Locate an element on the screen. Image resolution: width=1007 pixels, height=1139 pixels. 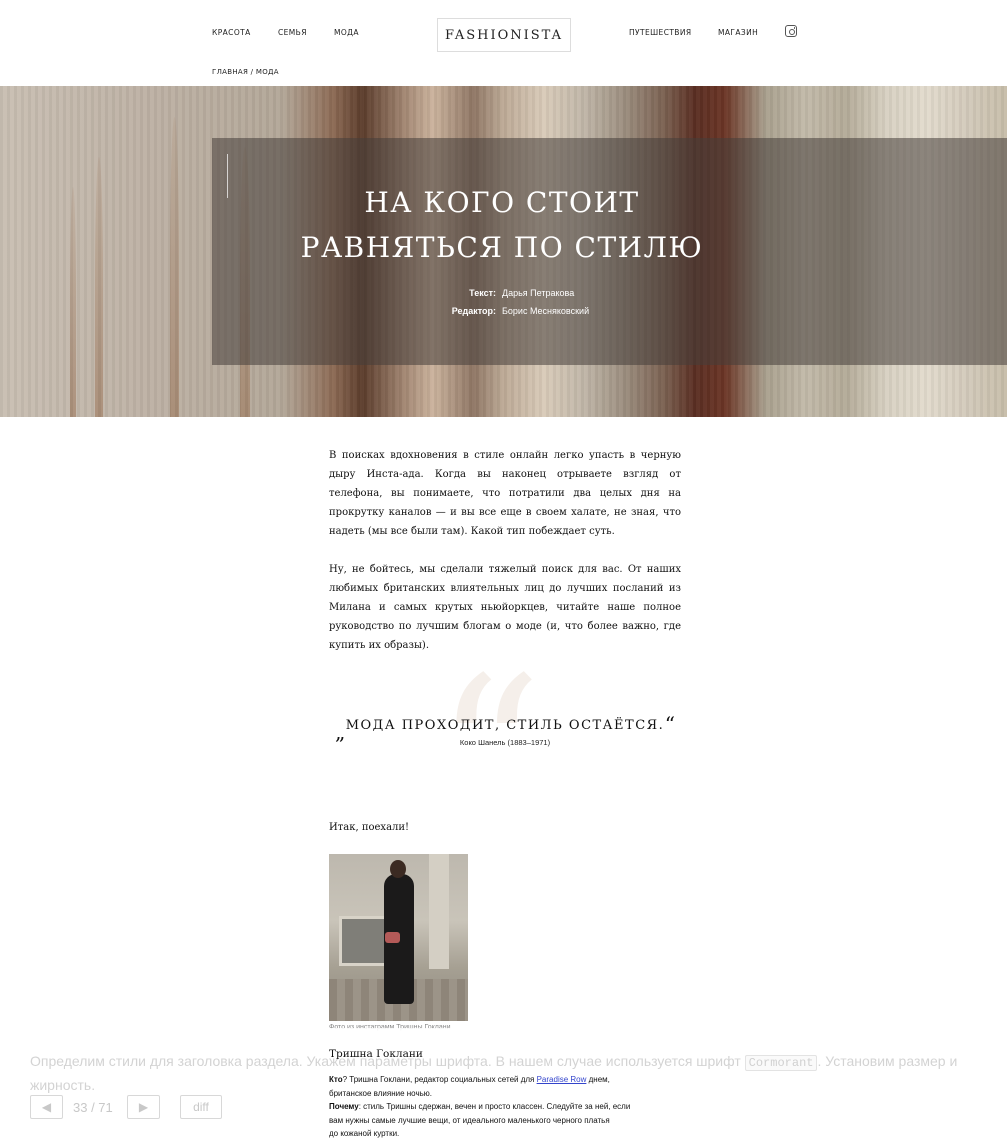
author-name: Дарья Петракова is located at coordinates (538, 293).